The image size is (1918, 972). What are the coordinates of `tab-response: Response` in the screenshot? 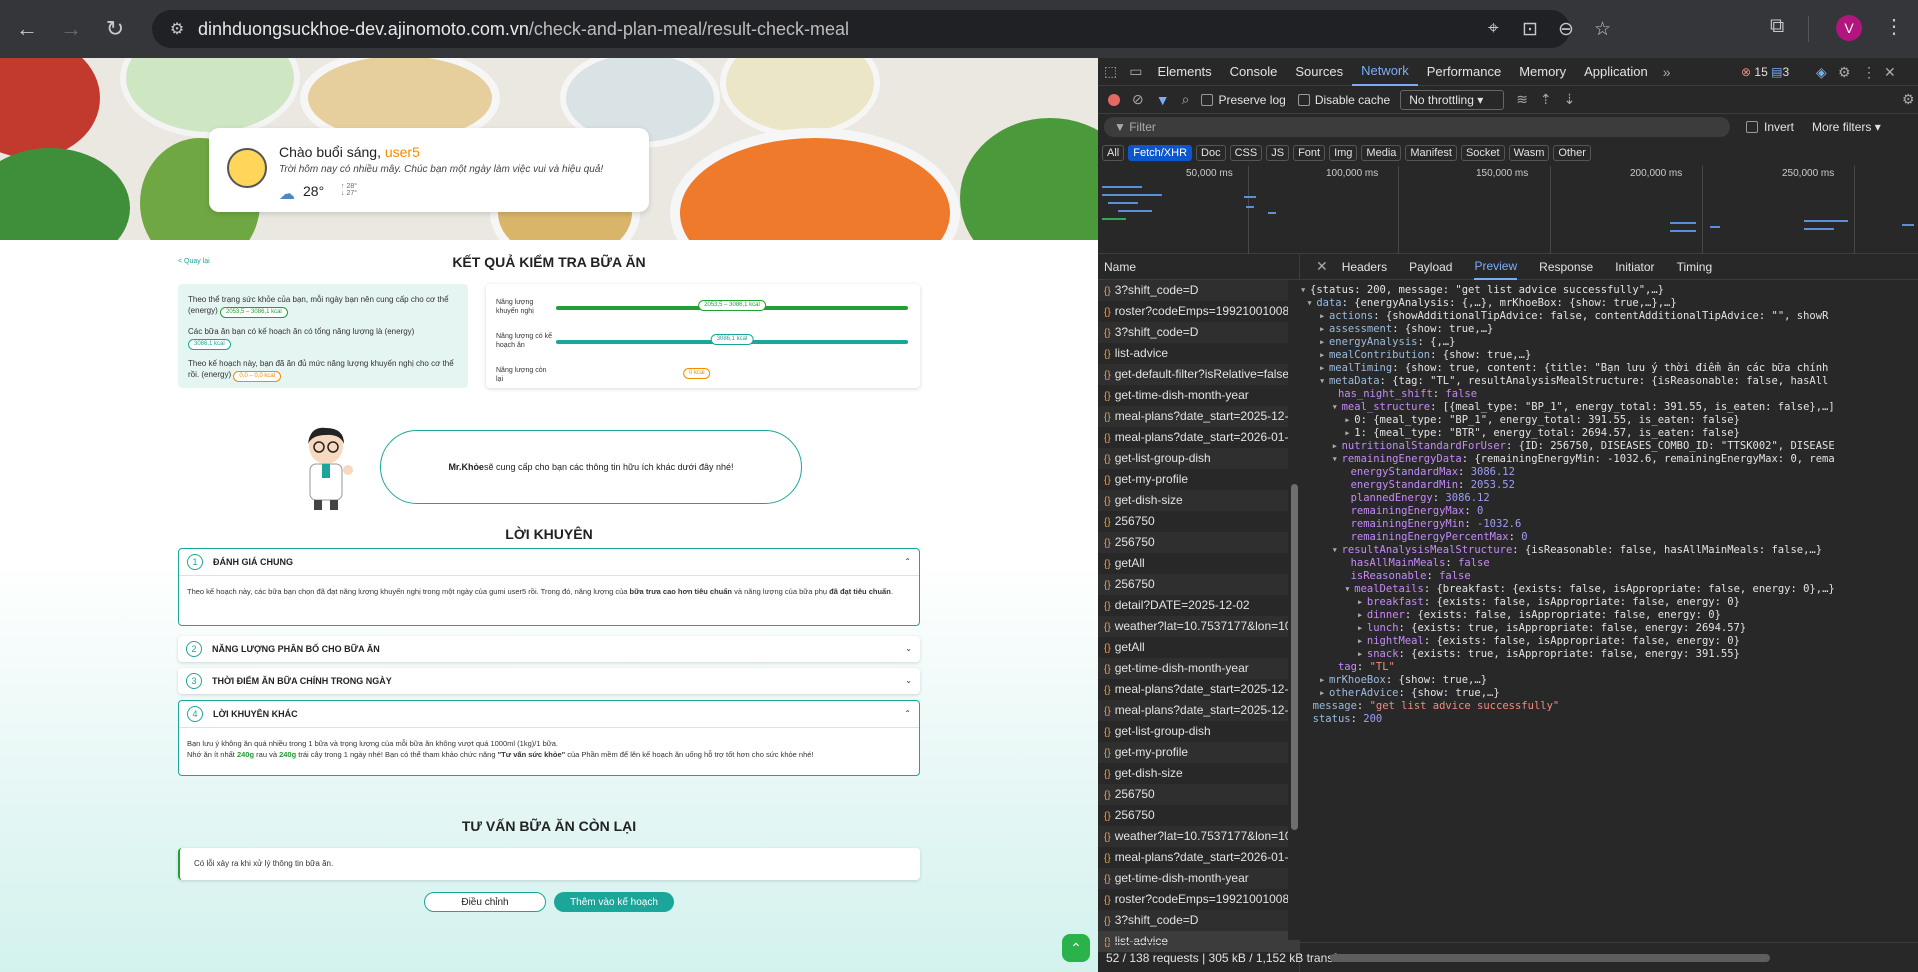 It's located at (1566, 267).